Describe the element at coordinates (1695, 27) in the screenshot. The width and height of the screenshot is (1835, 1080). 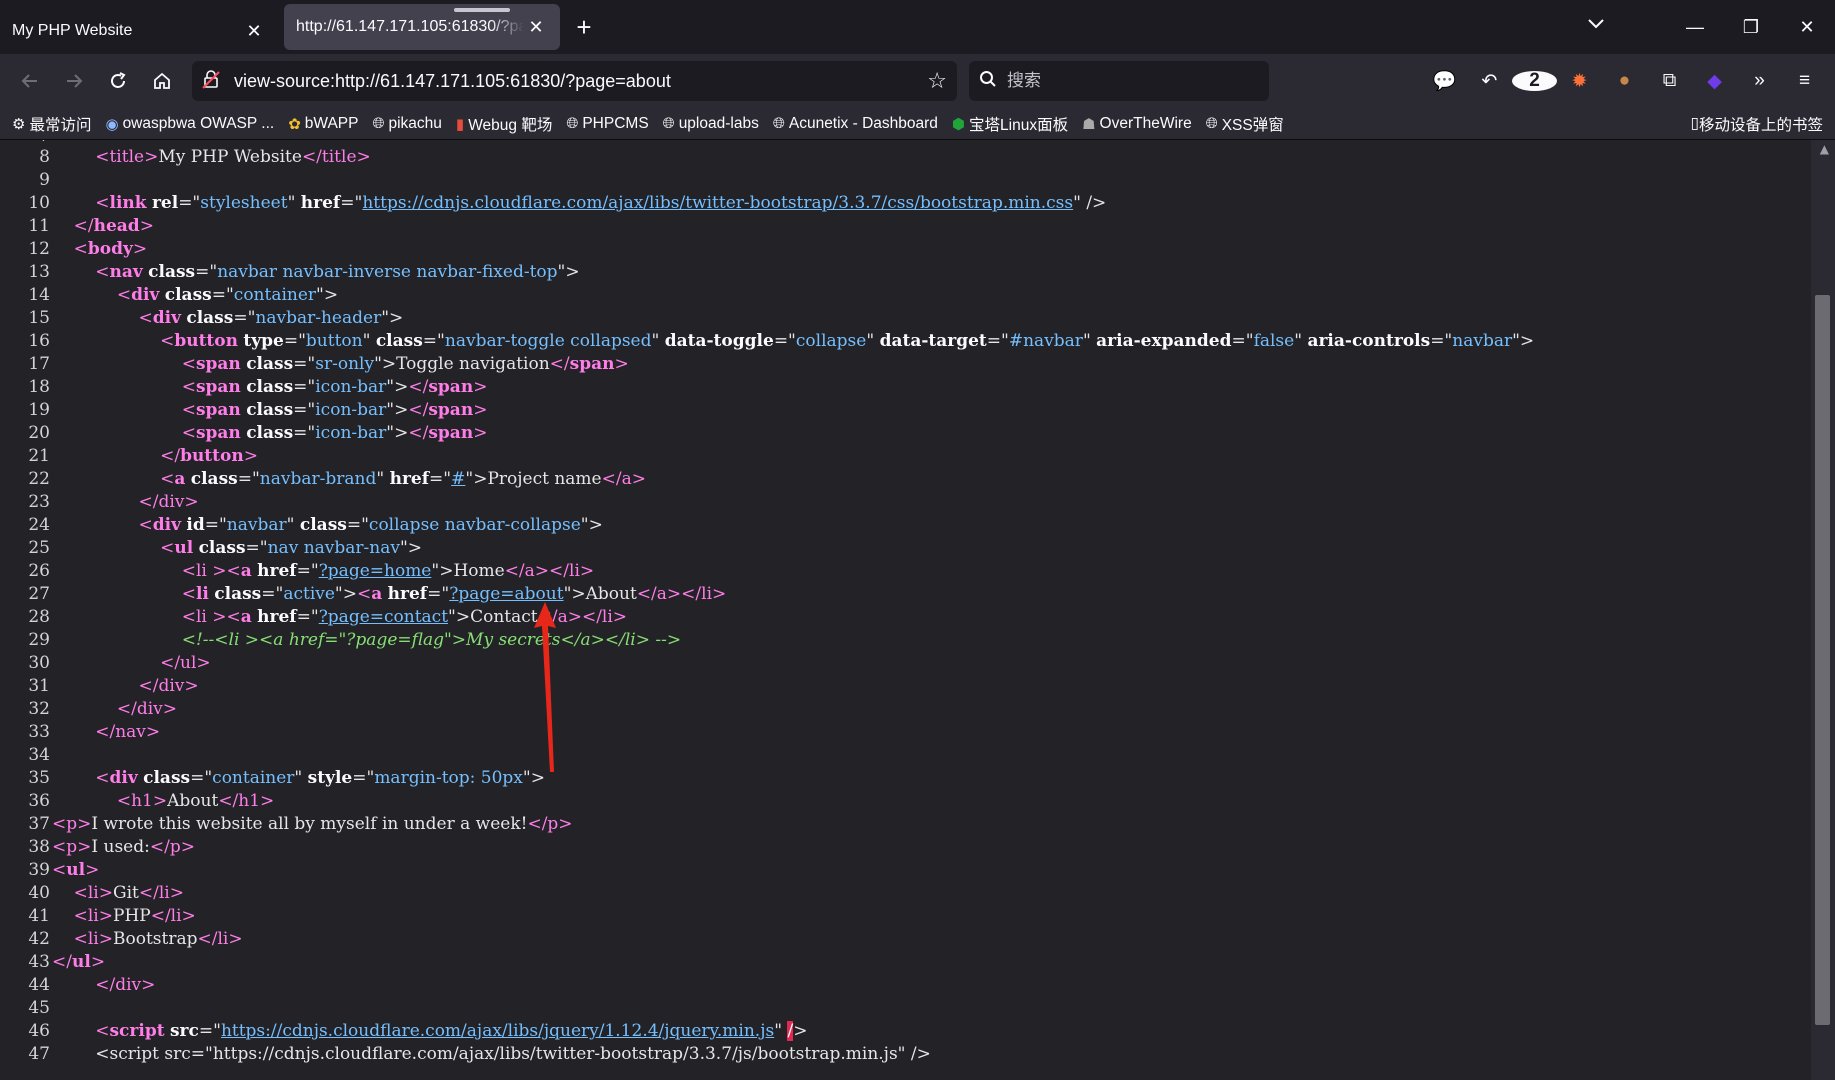
I see `minimize-icon: —` at that location.